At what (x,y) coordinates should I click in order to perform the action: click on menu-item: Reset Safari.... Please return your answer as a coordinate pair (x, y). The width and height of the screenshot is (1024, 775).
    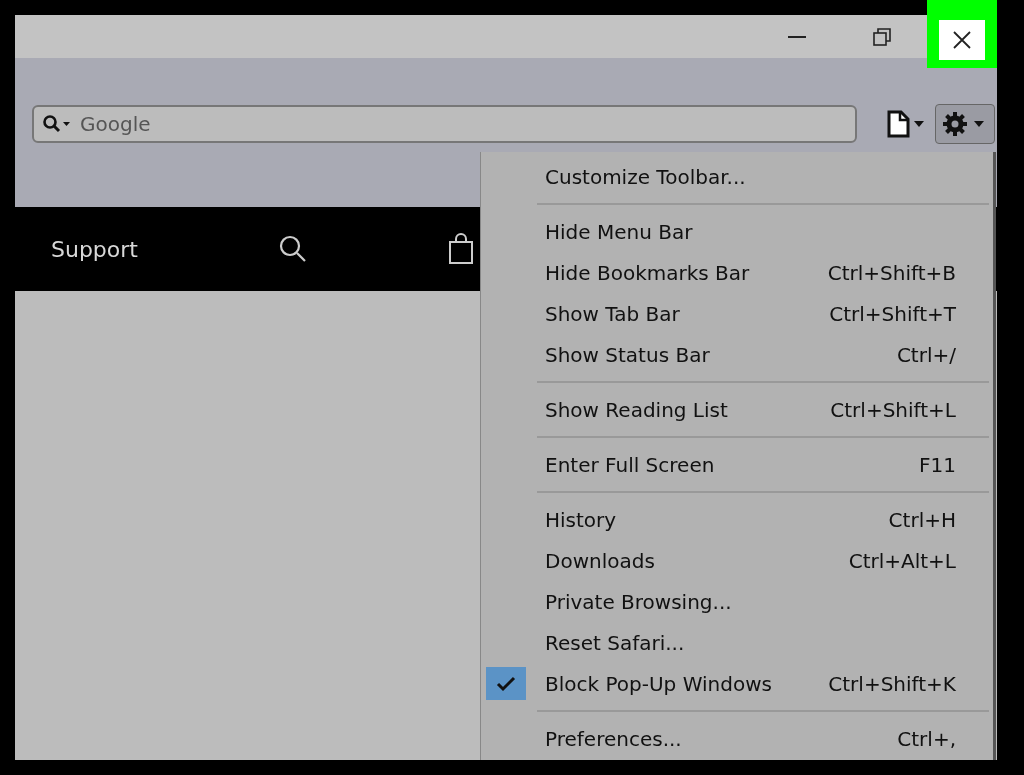
    Looking at the image, I should click on (737, 642).